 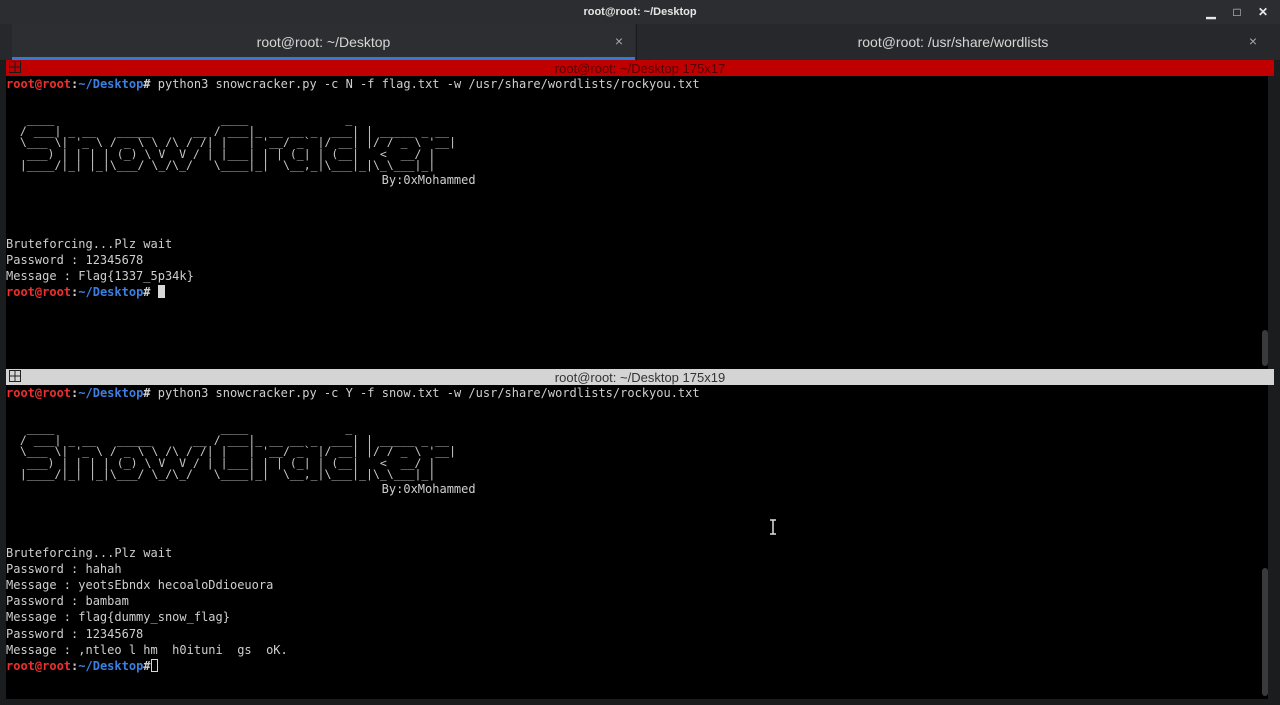 What do you see at coordinates (100, 276) in the screenshot?
I see `output-line: Message : Flag{1337_5p34k}` at bounding box center [100, 276].